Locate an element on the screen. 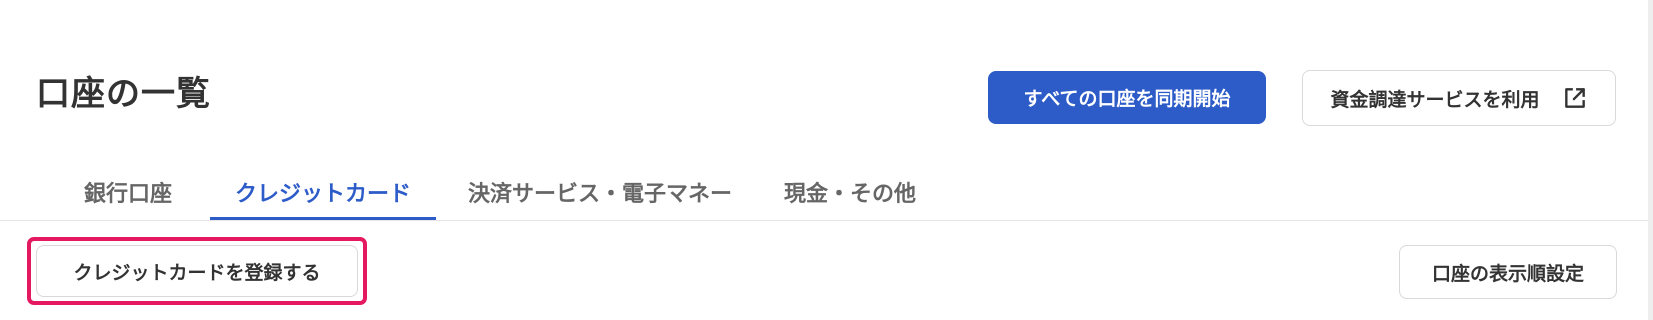 The image size is (1653, 320). funding-service-button: 資金調達サービスを利用 is located at coordinates (1459, 98).